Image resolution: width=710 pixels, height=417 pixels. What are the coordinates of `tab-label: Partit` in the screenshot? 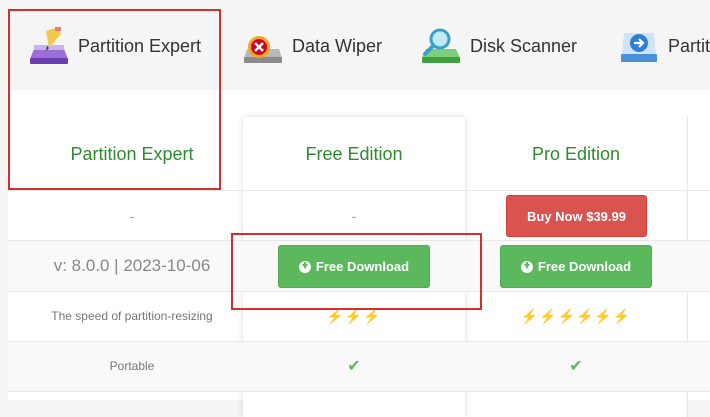 It's located at (689, 45).